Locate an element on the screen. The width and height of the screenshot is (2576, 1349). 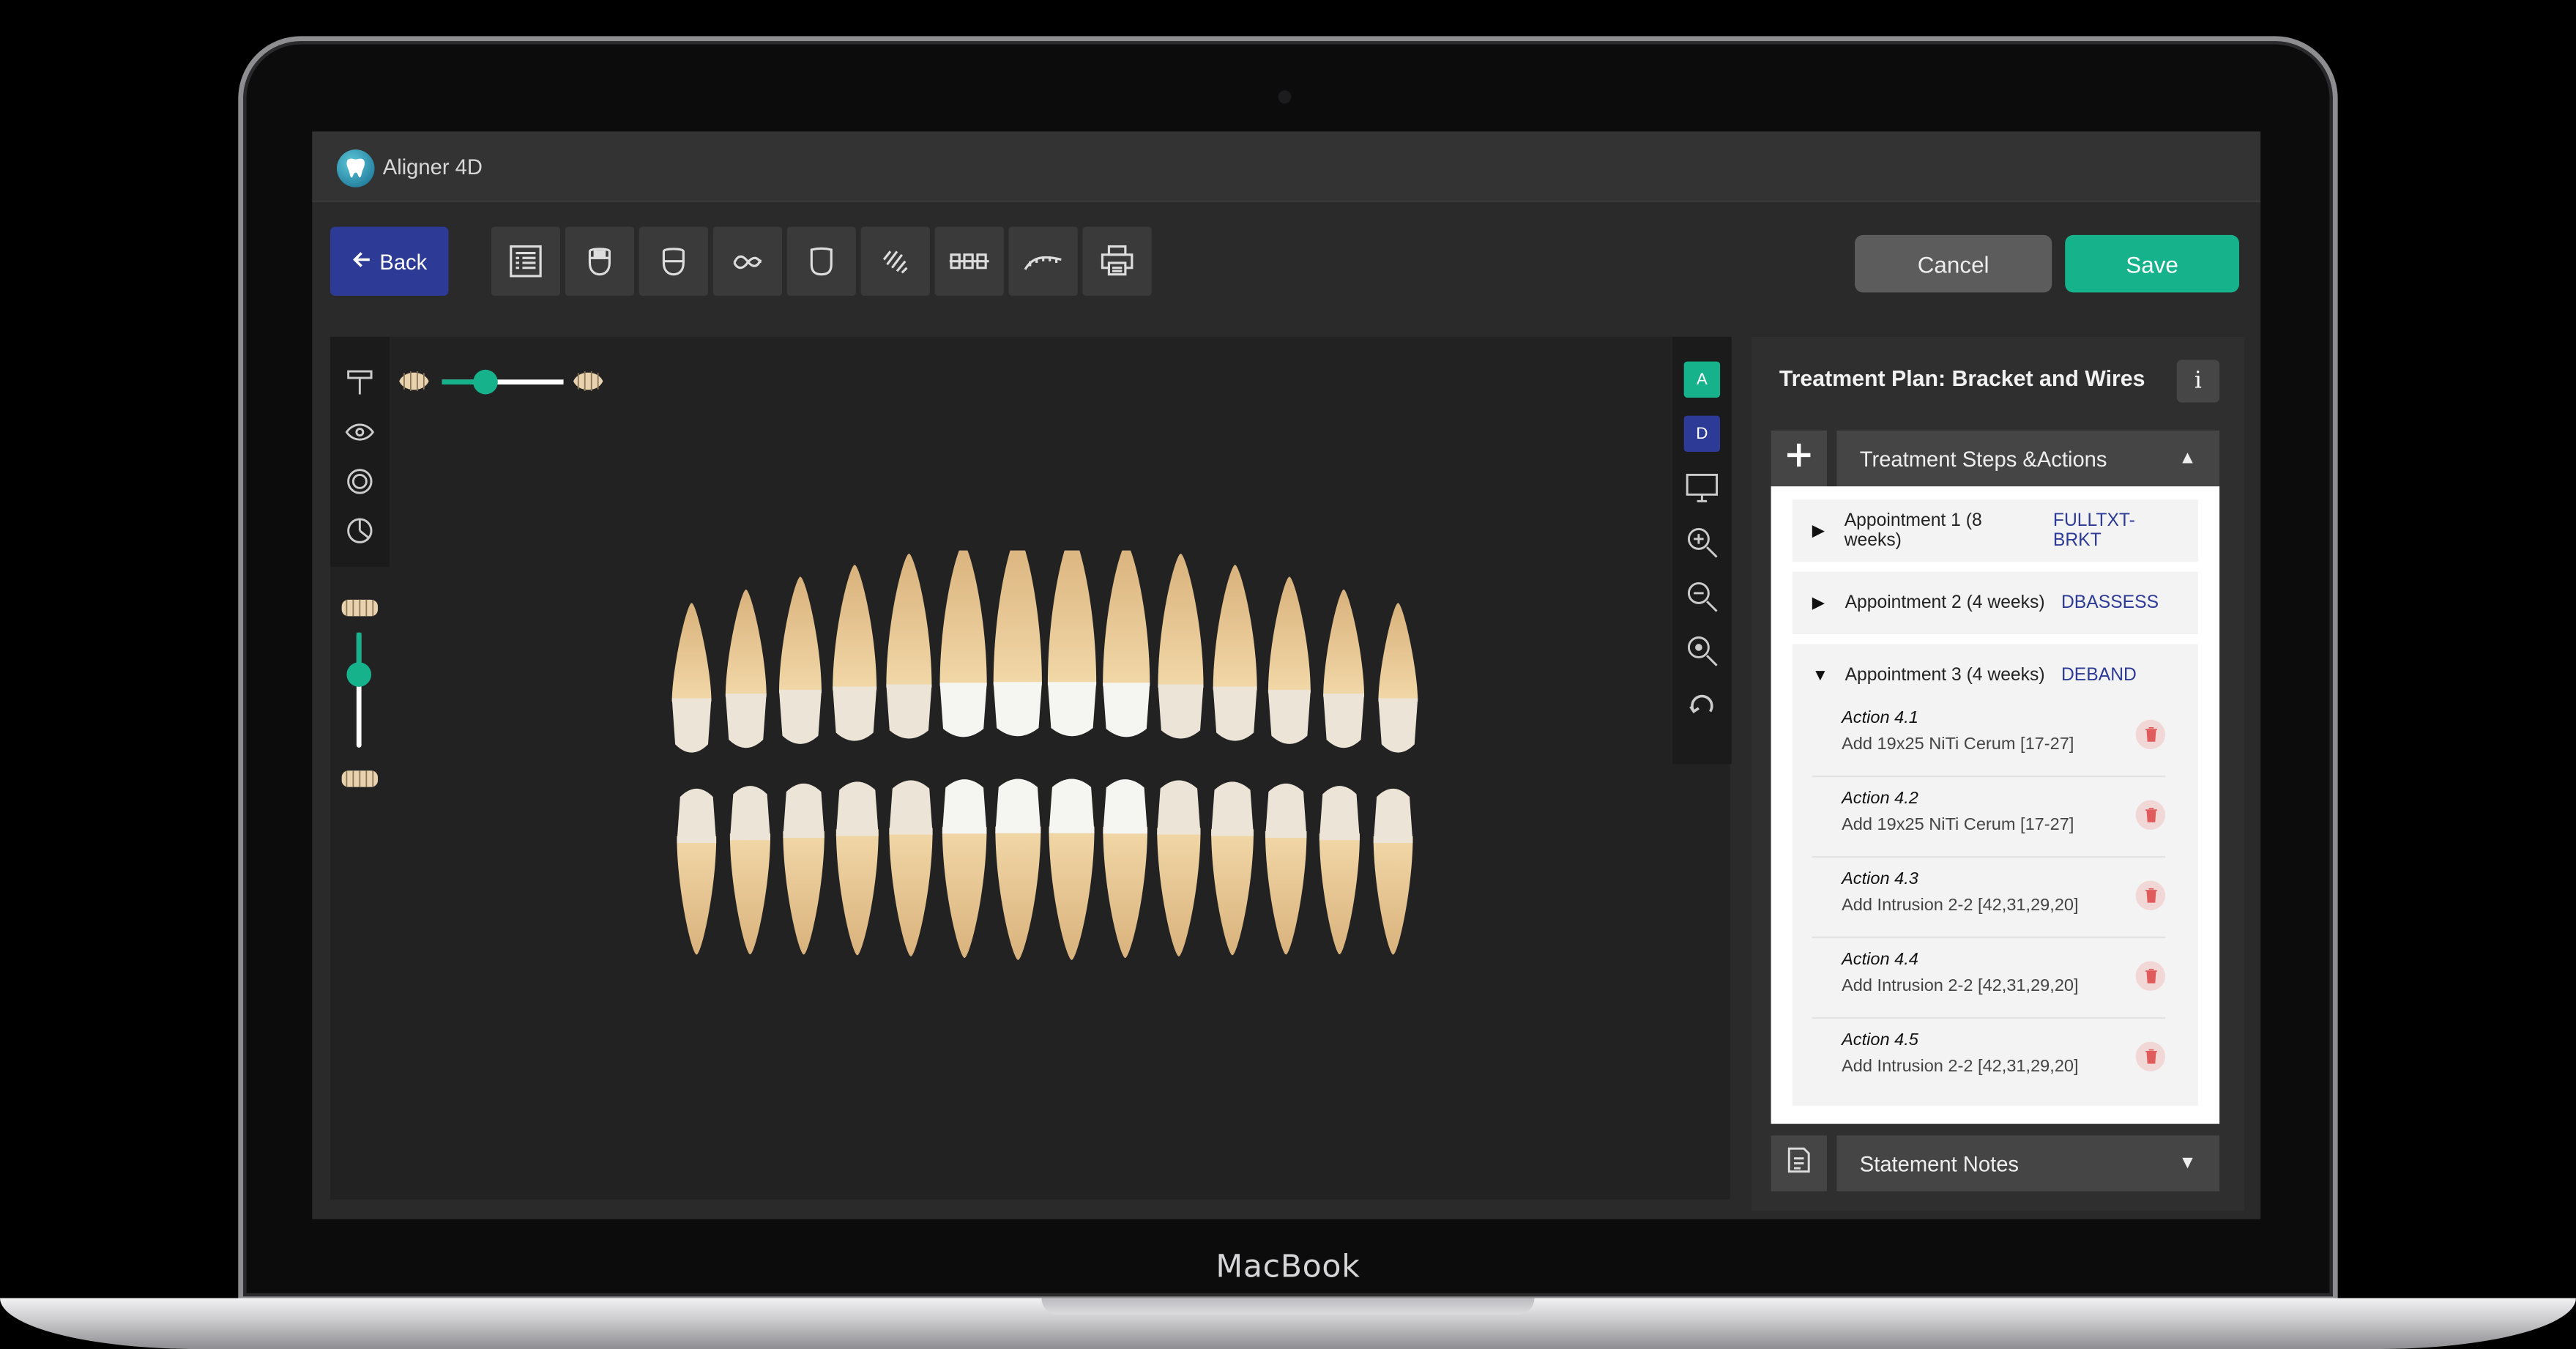
device-brand: MacBook is located at coordinates (1288, 1267).